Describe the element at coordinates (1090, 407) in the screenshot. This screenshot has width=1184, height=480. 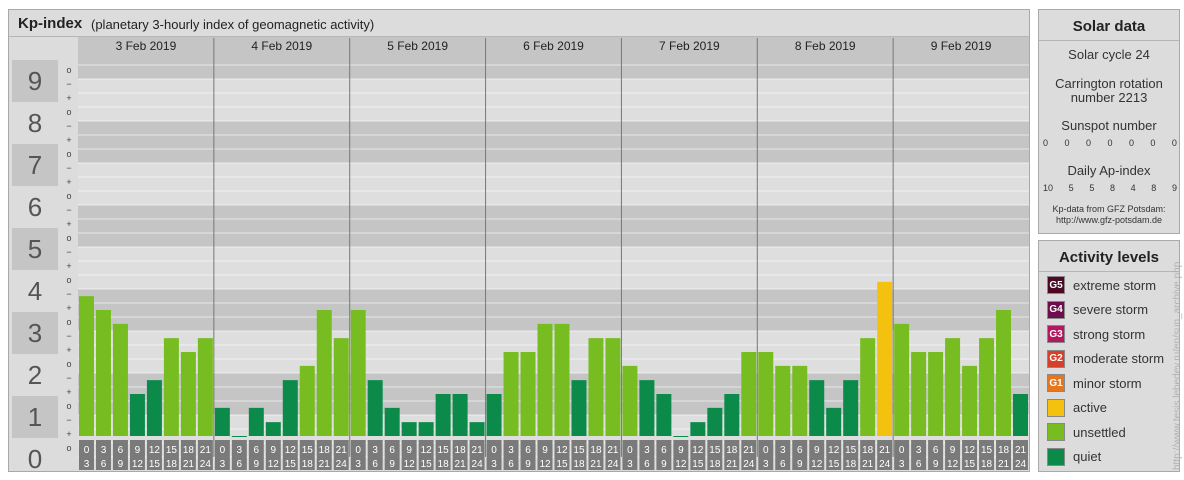
I see `activity-level-label: active` at that location.